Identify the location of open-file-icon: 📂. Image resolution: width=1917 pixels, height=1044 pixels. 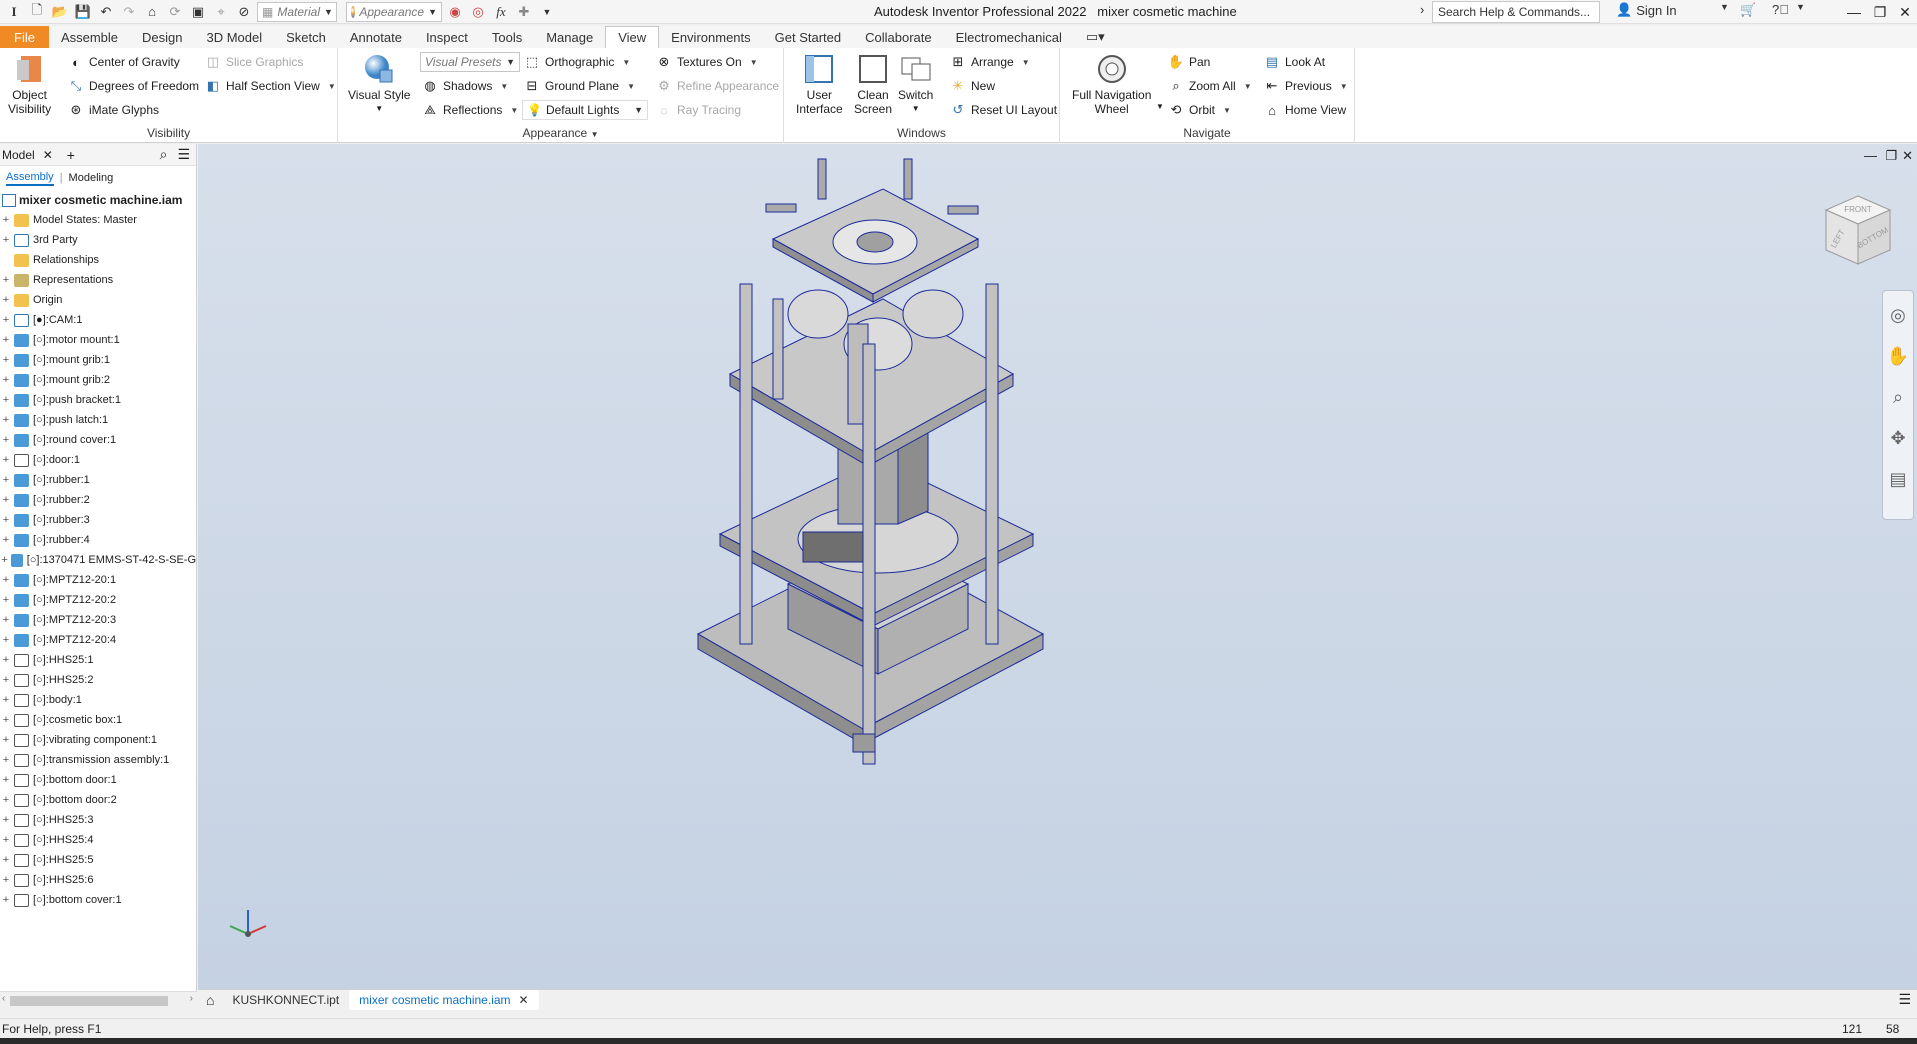
(60, 12).